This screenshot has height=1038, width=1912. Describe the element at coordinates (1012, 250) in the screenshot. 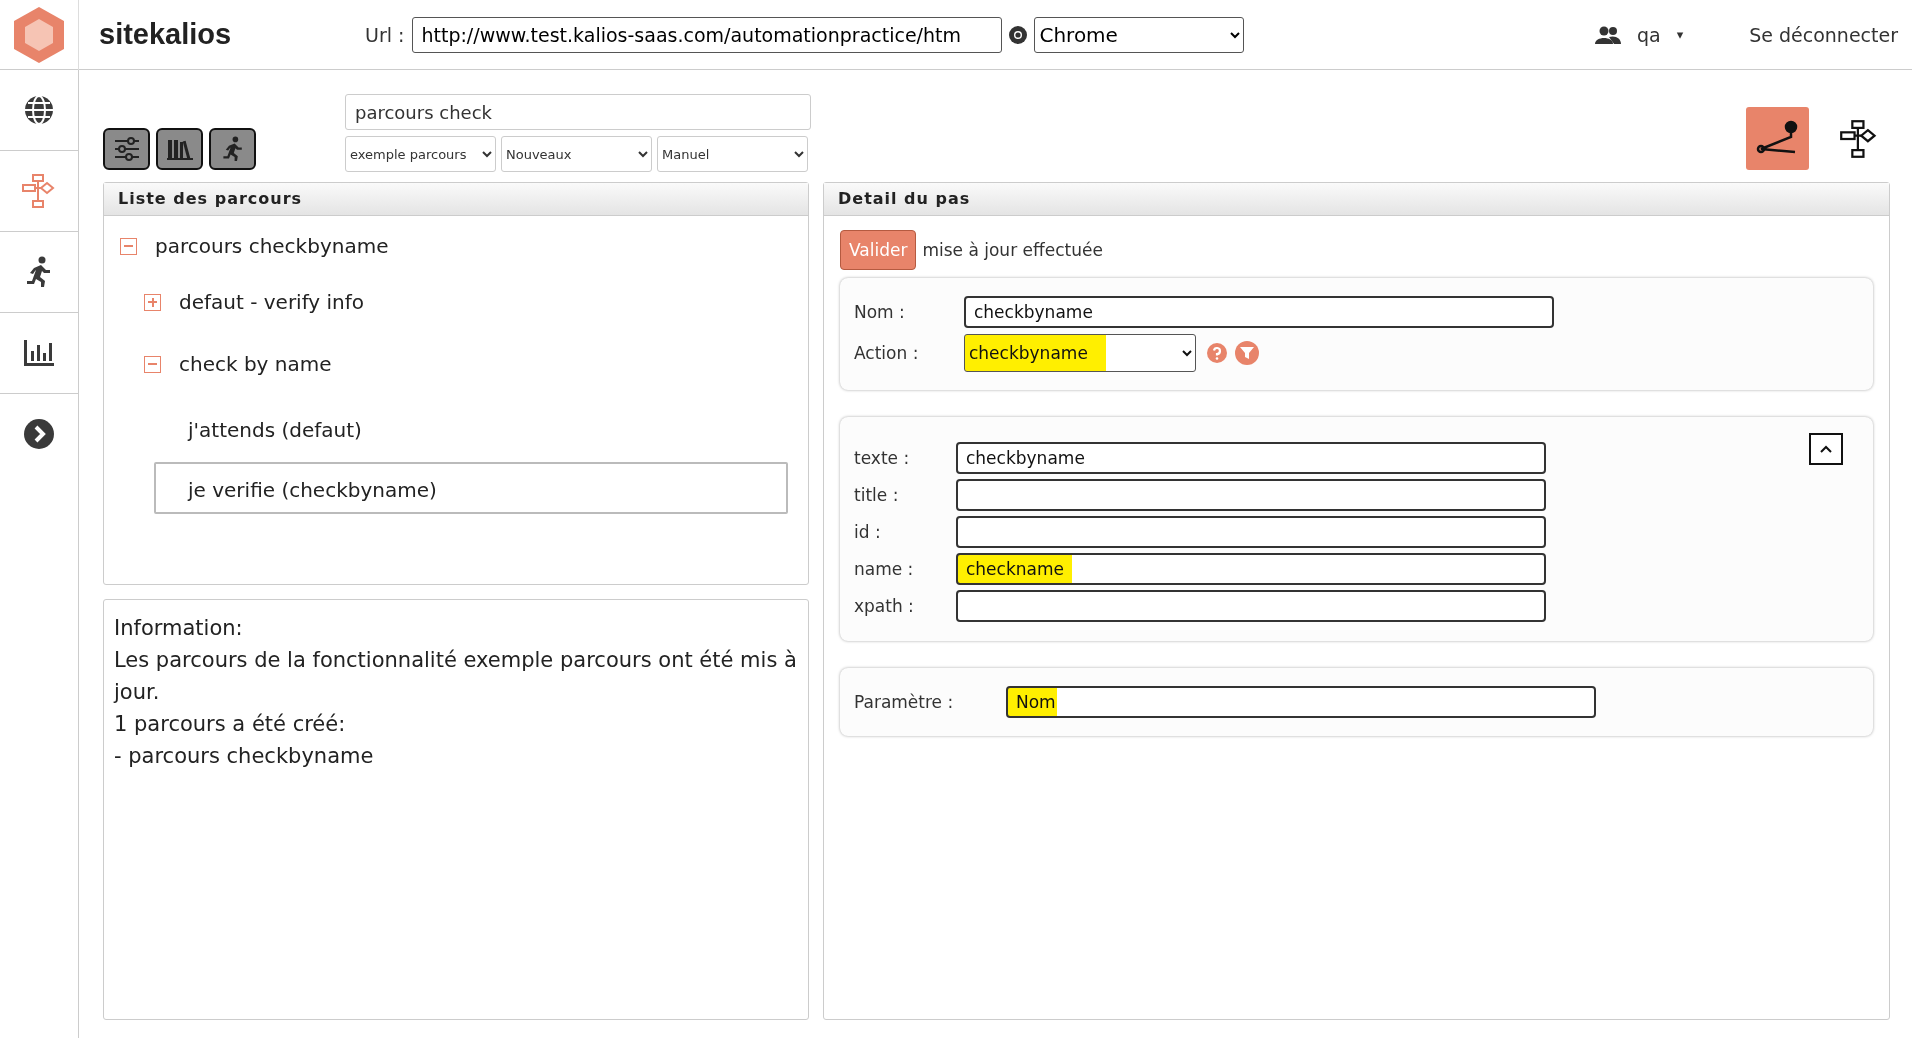

I see `status-message: mise à jour effectuée` at that location.